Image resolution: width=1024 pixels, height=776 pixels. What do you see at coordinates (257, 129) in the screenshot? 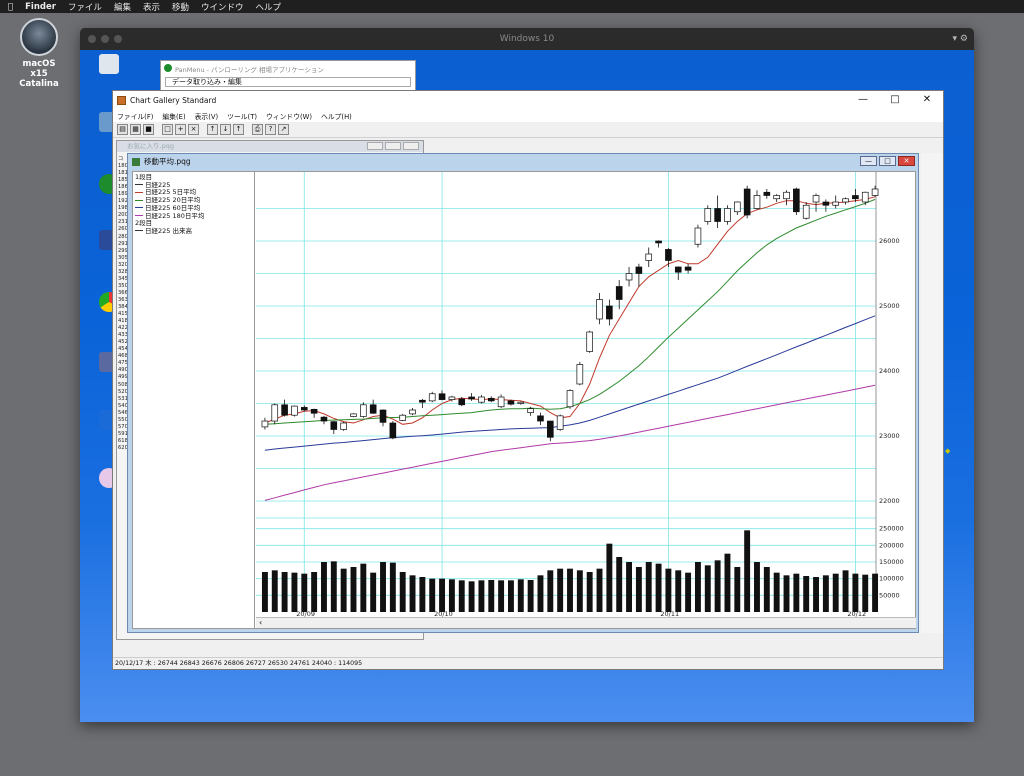
I see `print-icon: ⎙` at bounding box center [257, 129].